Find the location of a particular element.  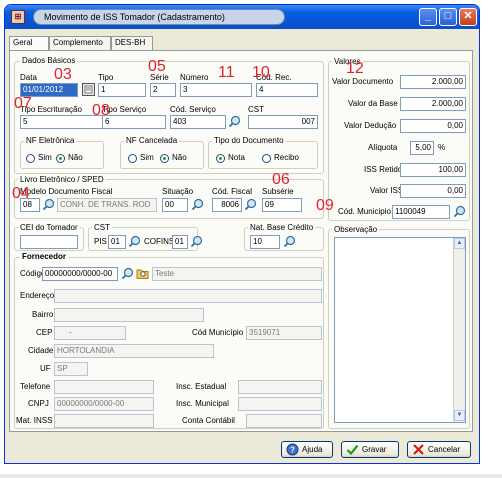

pis-label: PIS is located at coordinates (100, 241).